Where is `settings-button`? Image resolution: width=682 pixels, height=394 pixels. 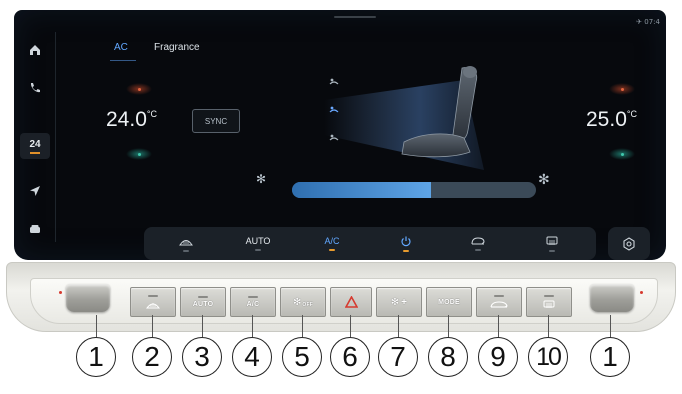
settings-button is located at coordinates (629, 243).